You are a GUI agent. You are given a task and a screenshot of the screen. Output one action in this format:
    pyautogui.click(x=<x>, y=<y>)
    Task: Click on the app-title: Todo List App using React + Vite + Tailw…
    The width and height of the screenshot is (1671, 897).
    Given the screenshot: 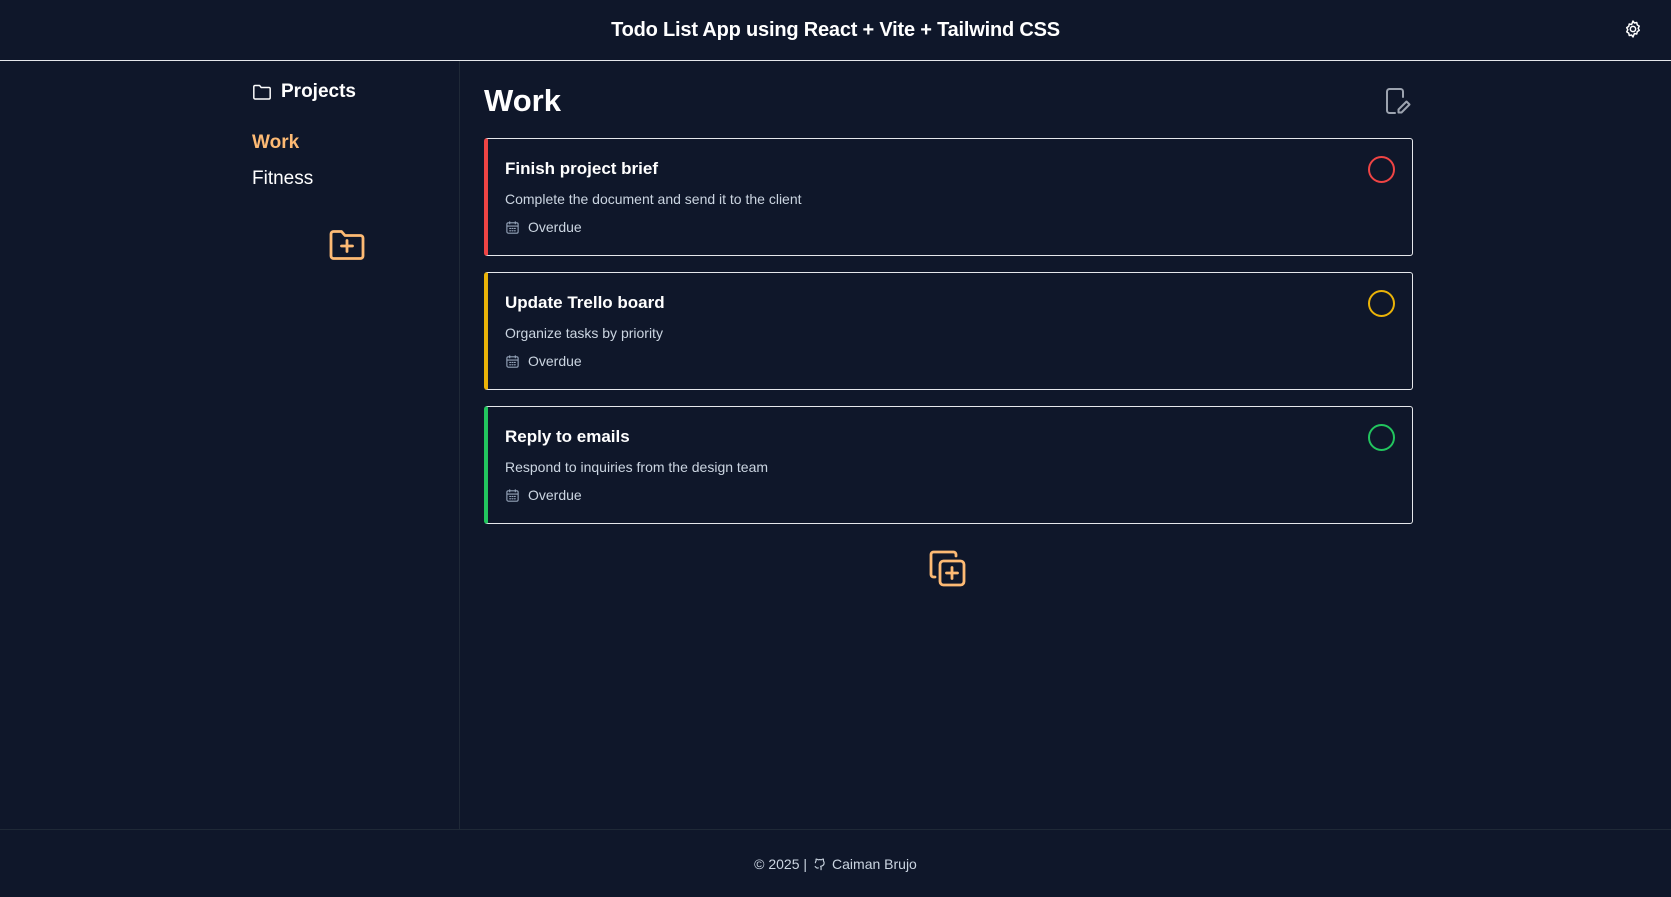 What is the action you would take?
    pyautogui.click(x=835, y=29)
    